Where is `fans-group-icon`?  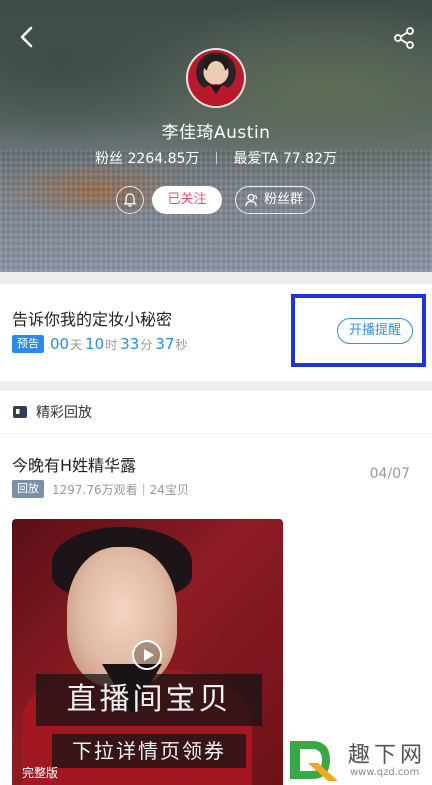
fans-group-icon is located at coordinates (251, 200).